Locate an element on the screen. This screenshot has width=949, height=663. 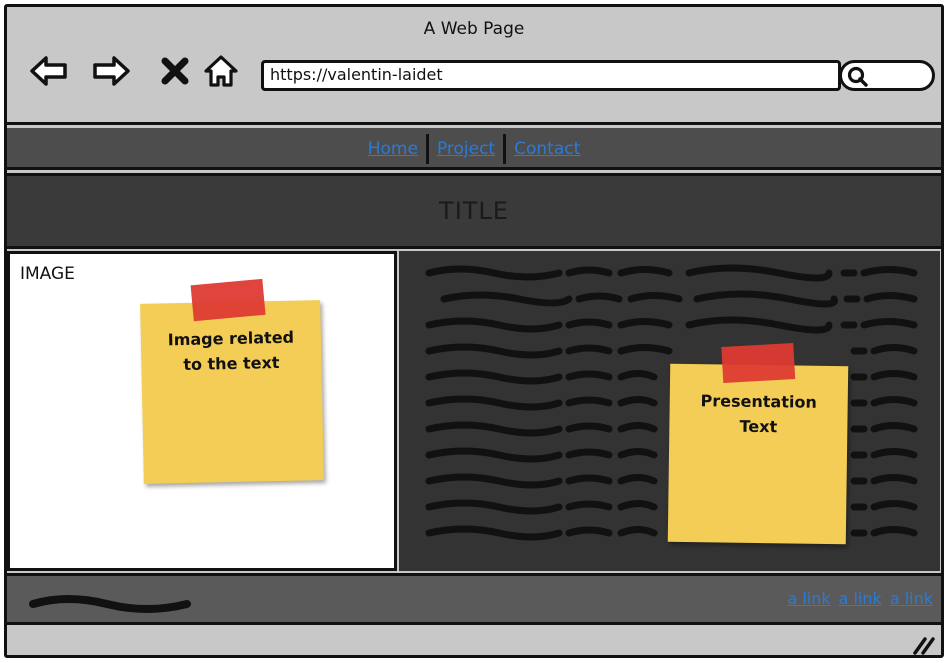
sticky-note-presentation: Presentation Text is located at coordinates (758, 444).